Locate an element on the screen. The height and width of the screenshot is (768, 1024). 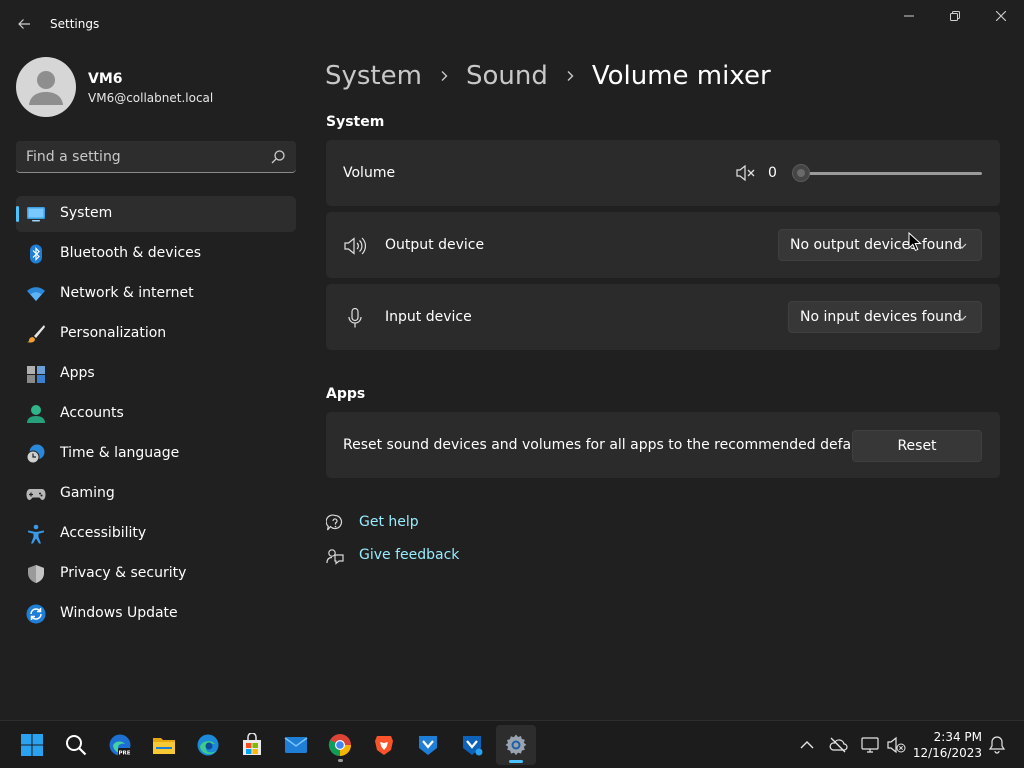
sidebar-item-label: Apps is located at coordinates (77, 373).